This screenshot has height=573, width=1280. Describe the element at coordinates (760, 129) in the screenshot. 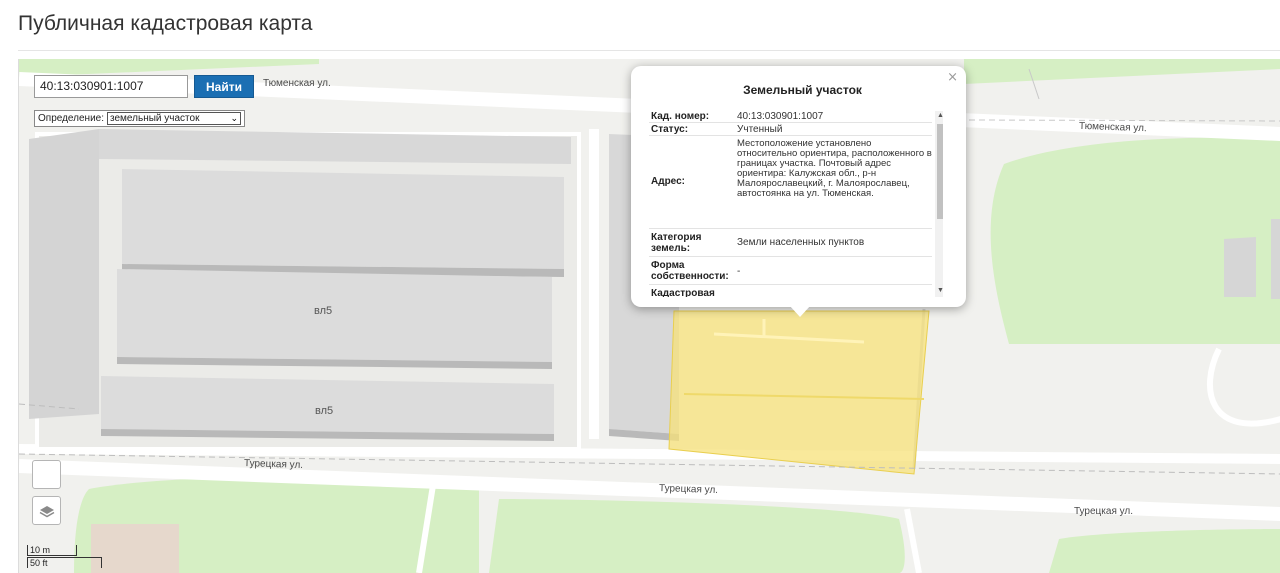

I see `info-value: Учтенный` at that location.